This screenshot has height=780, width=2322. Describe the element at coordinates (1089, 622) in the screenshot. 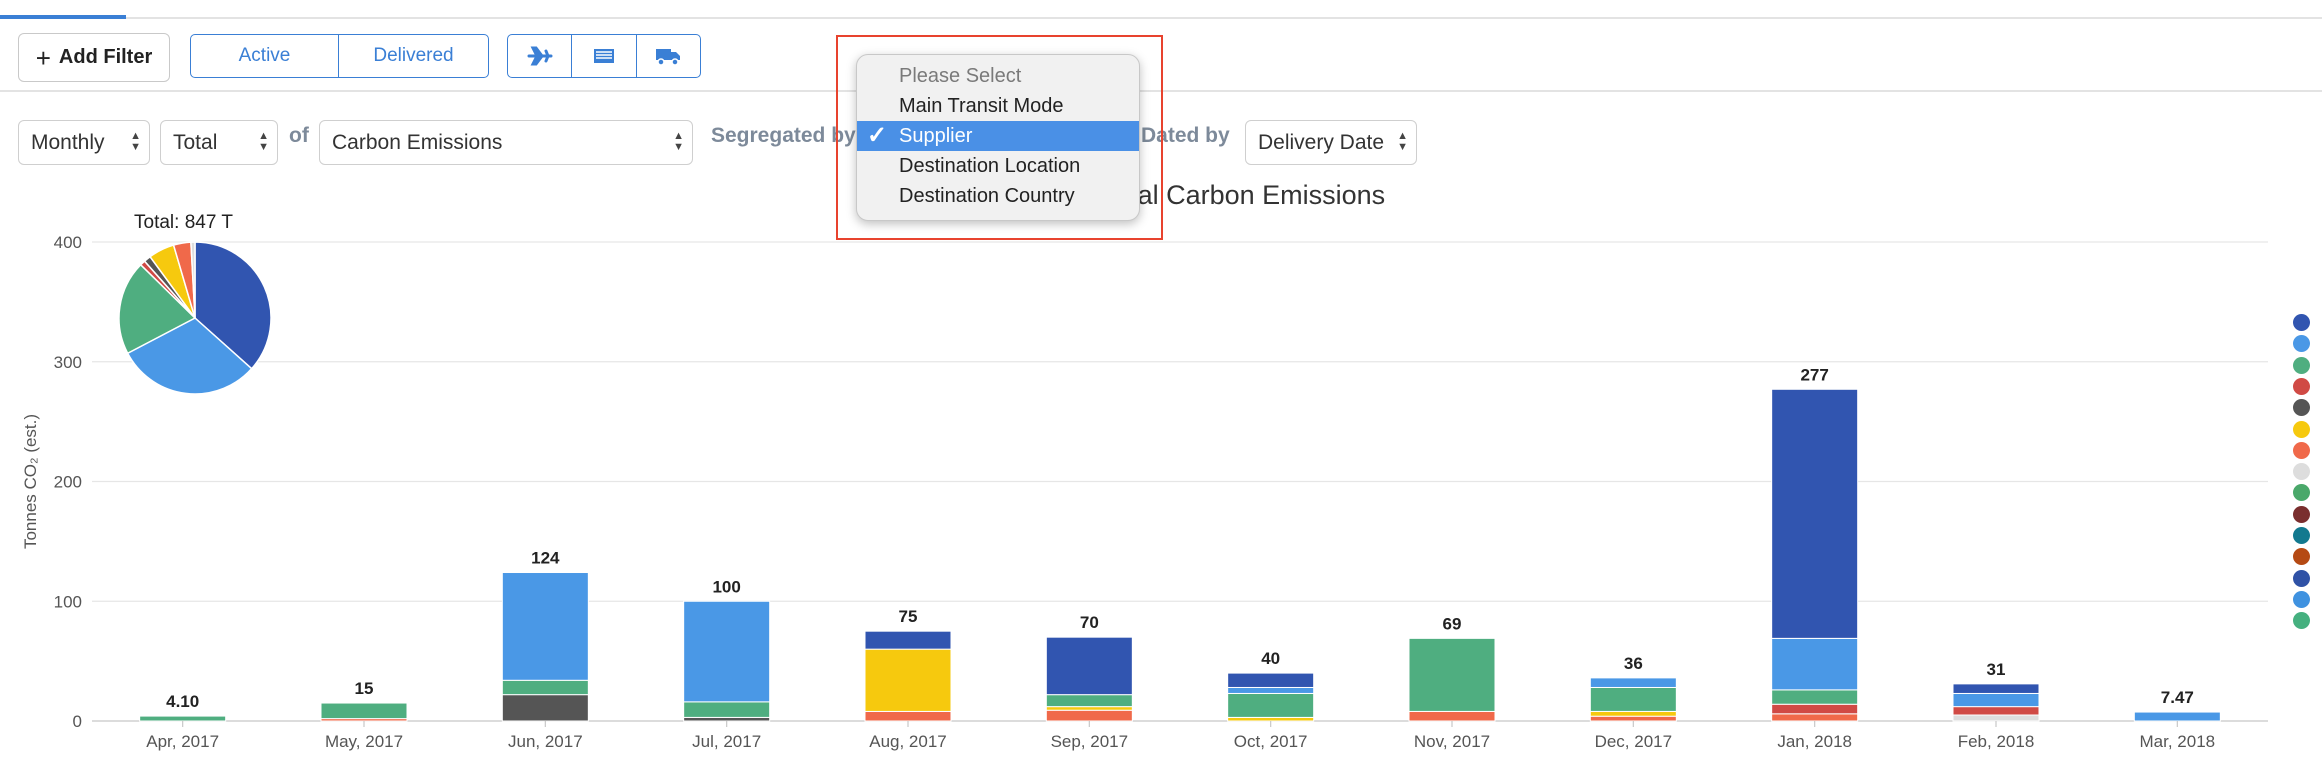

I see `bar-total-label: 70` at that location.